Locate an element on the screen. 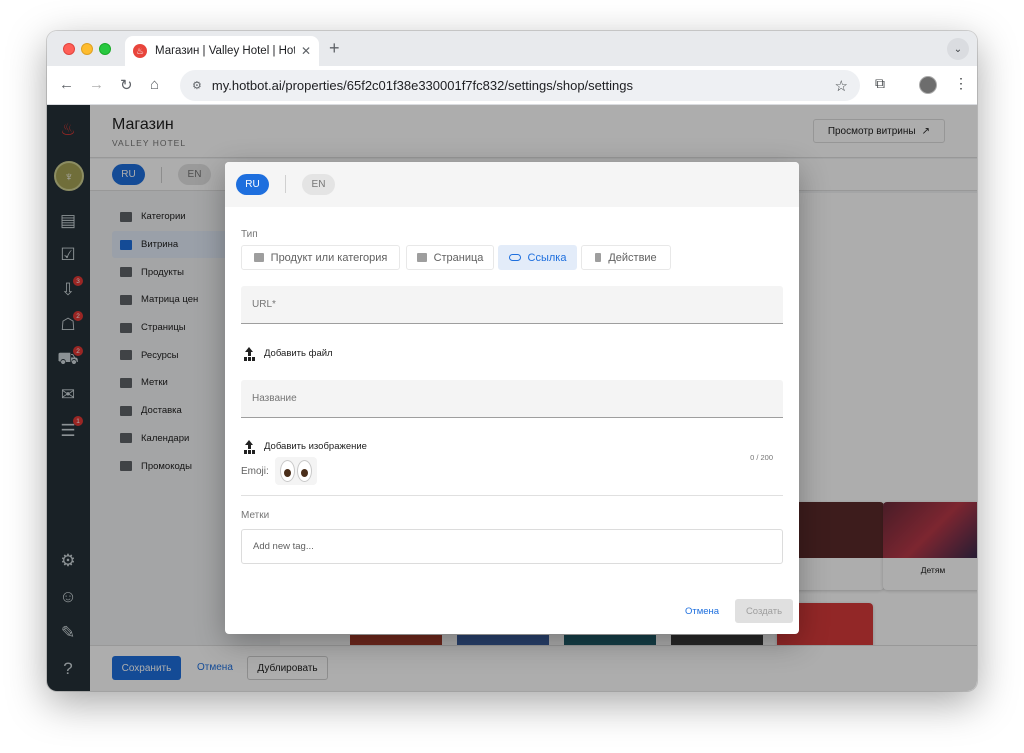  home-icon: ⌂ is located at coordinates (154, 84).